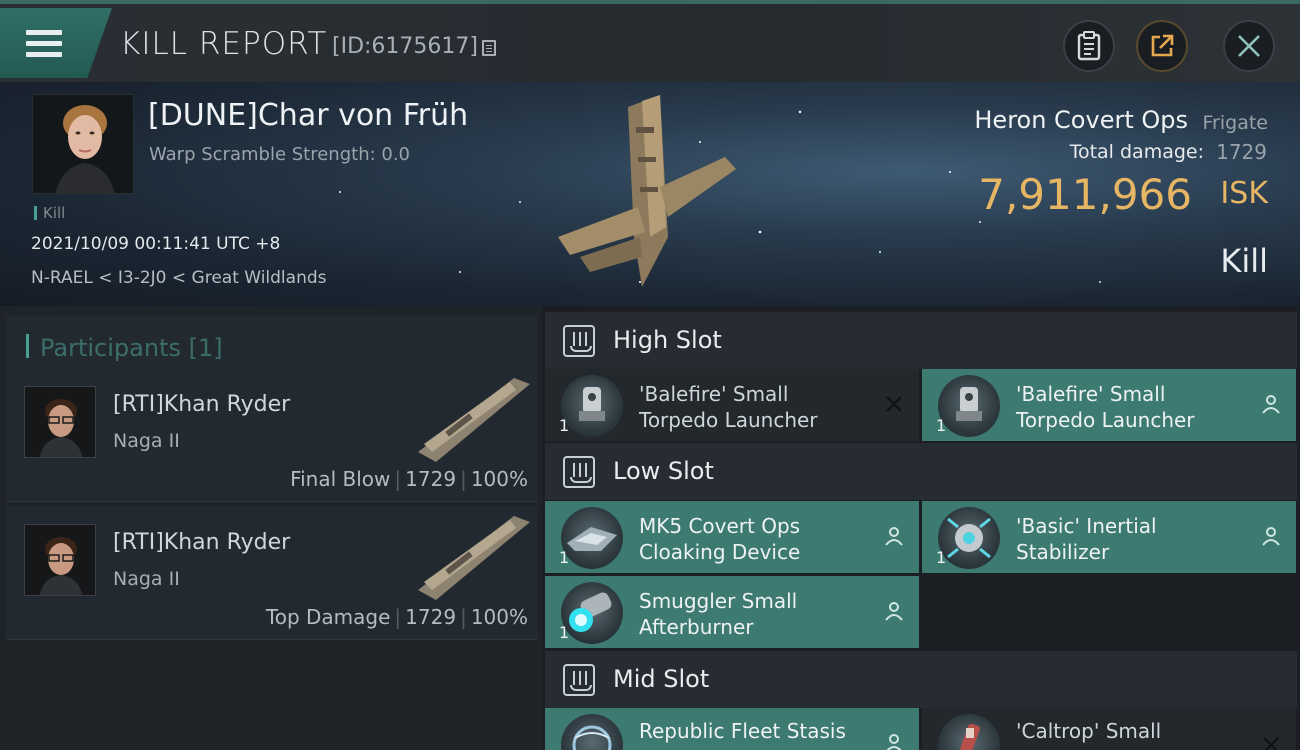 The width and height of the screenshot is (1300, 750). What do you see at coordinates (579, 680) in the screenshot?
I see `mid-slot-icon` at bounding box center [579, 680].